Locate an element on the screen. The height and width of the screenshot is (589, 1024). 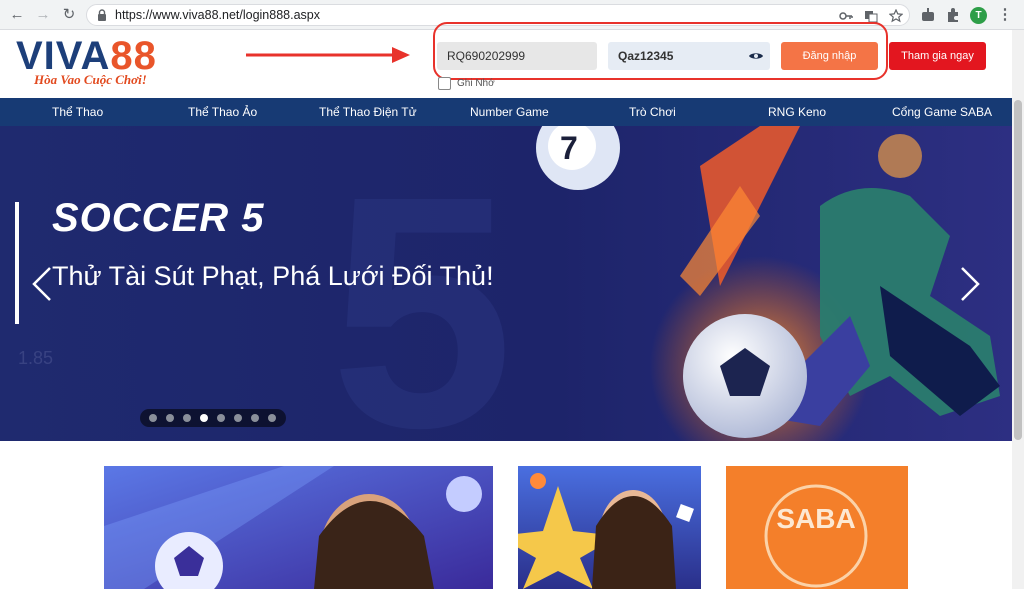
annotation-arrow-icon is located at coordinates (328, 55).